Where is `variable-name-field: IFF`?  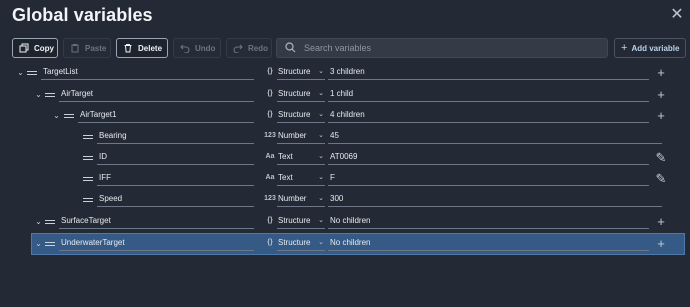
variable-name-field: IFF is located at coordinates (175, 179).